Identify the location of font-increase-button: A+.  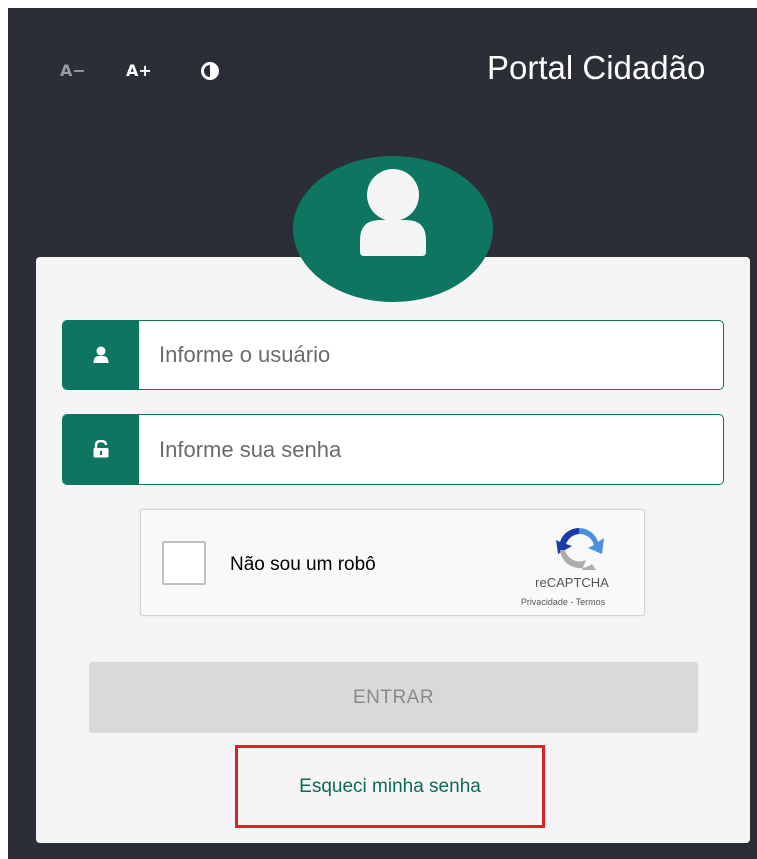
(139, 71).